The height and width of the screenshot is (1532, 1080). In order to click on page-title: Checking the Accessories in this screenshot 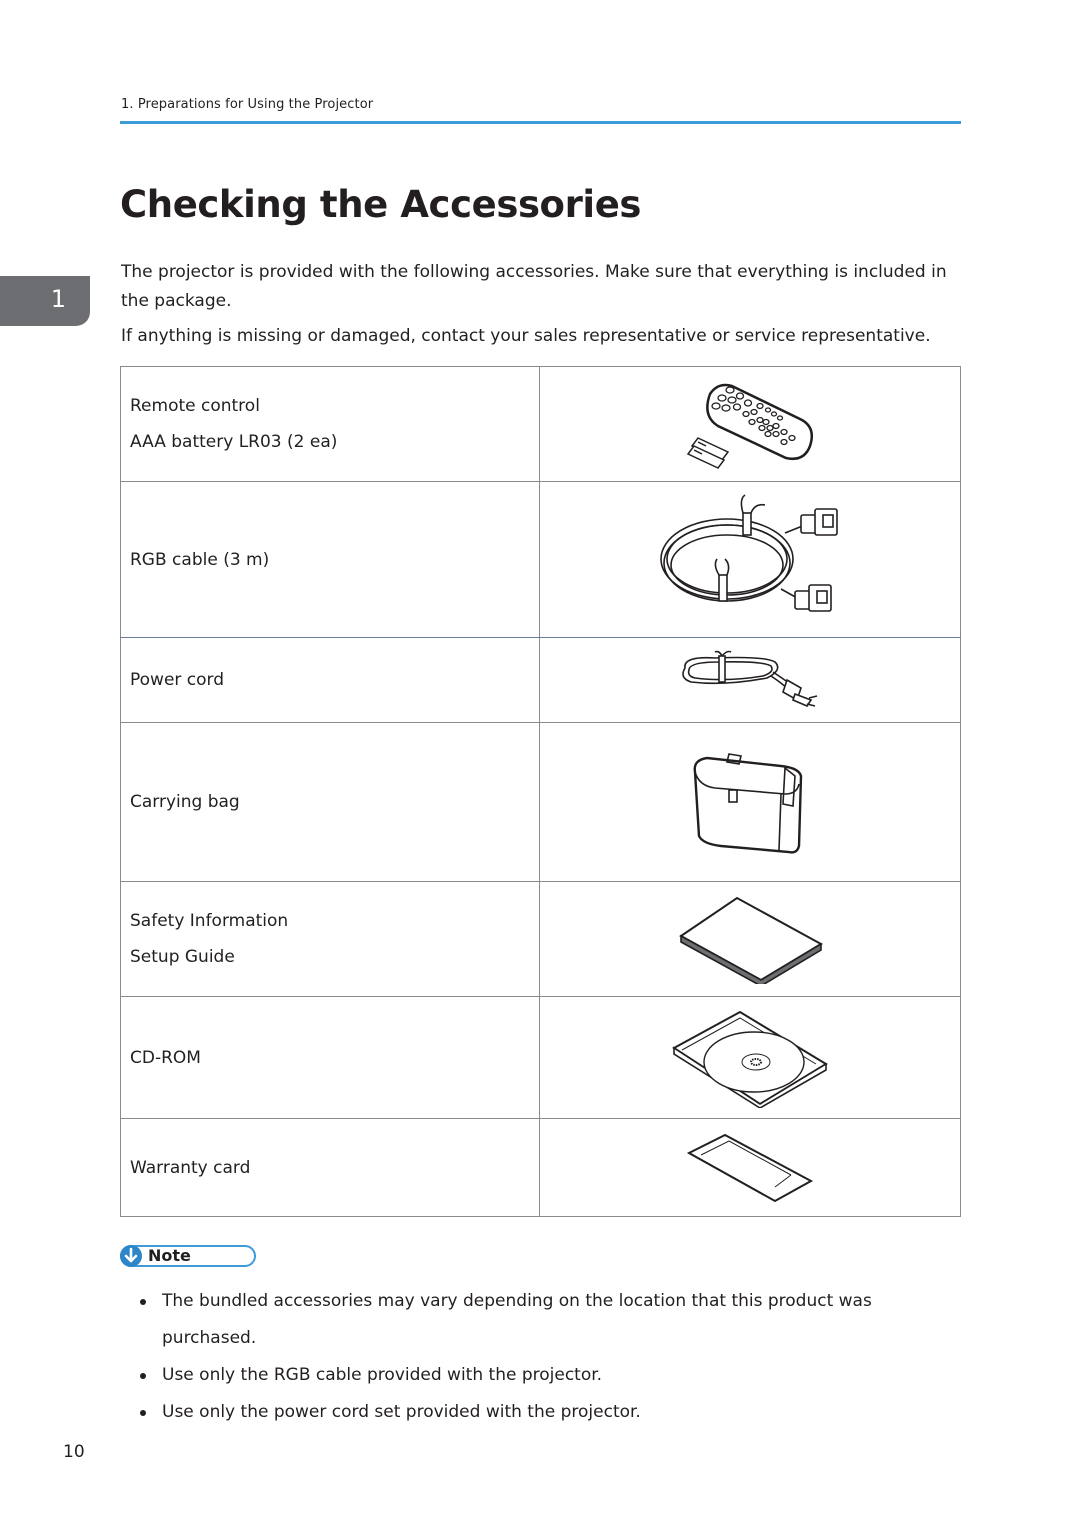, I will do `click(381, 204)`.